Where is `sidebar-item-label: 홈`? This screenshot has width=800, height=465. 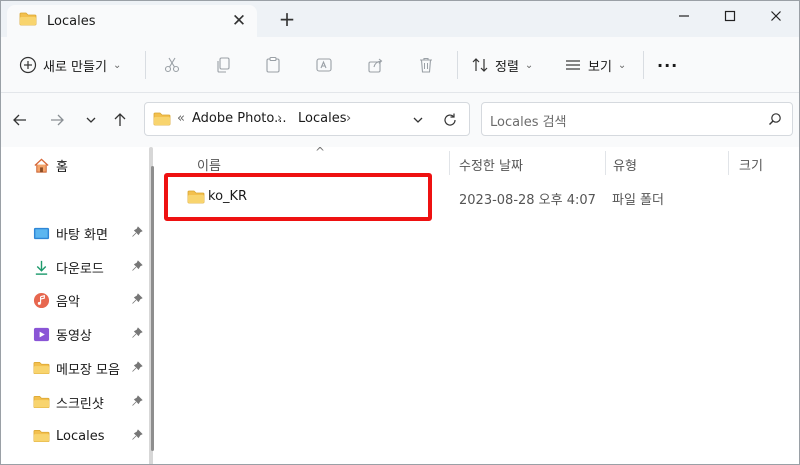
sidebar-item-label: 홈 is located at coordinates (62, 167).